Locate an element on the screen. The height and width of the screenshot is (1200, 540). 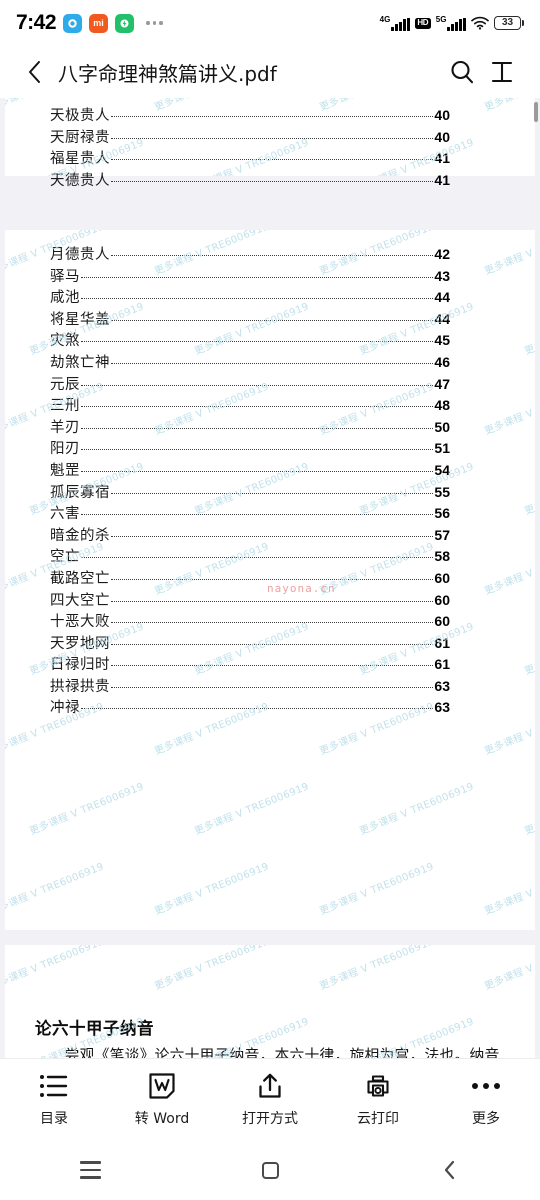
toolbar-item-cloud-print: 云打印 is located at coordinates (378, 1100).